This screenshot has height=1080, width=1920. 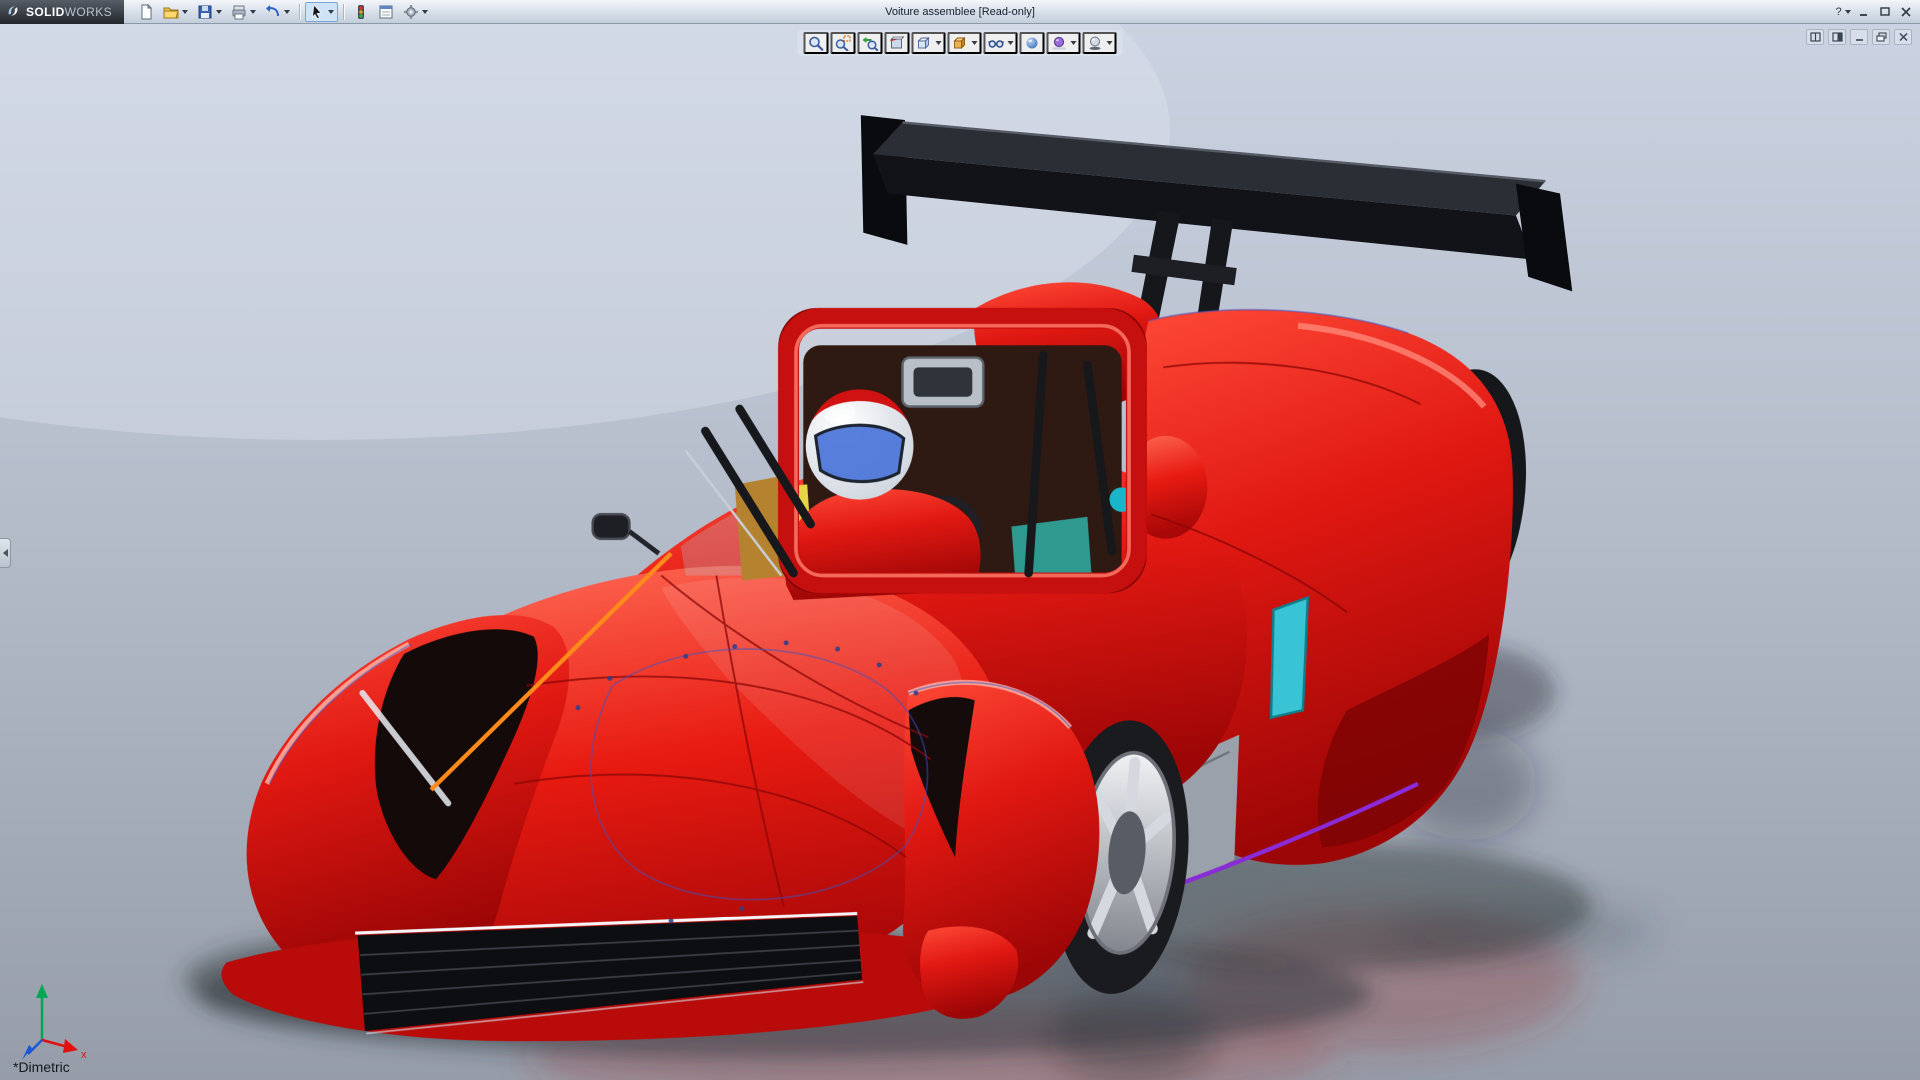 What do you see at coordinates (84, 1055) in the screenshot?
I see `triad-x-label: x` at bounding box center [84, 1055].